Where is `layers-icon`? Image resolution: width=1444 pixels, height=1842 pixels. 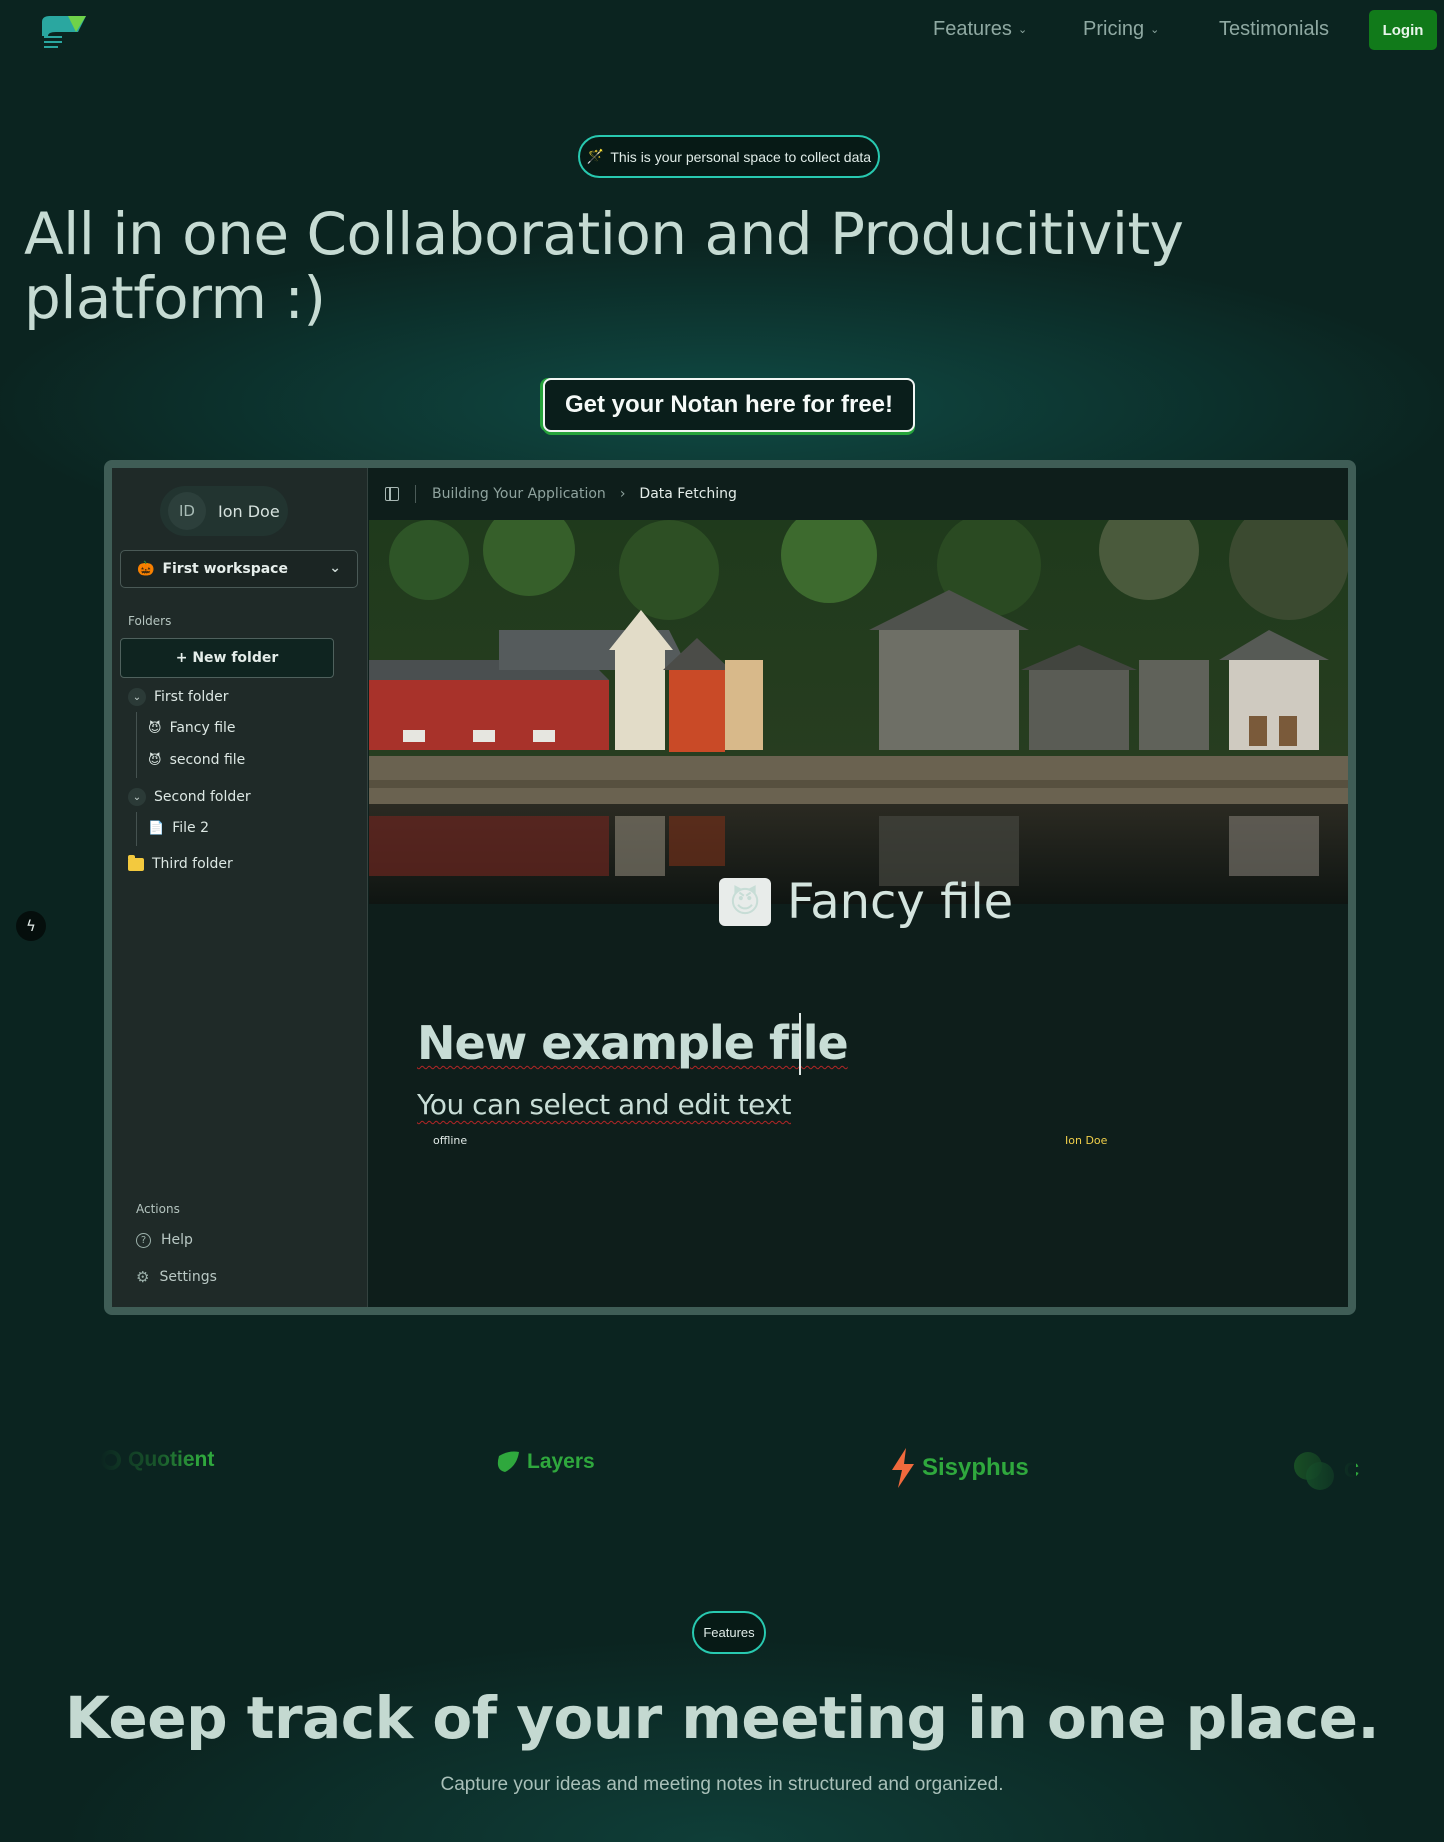 layers-icon is located at coordinates (508, 1461).